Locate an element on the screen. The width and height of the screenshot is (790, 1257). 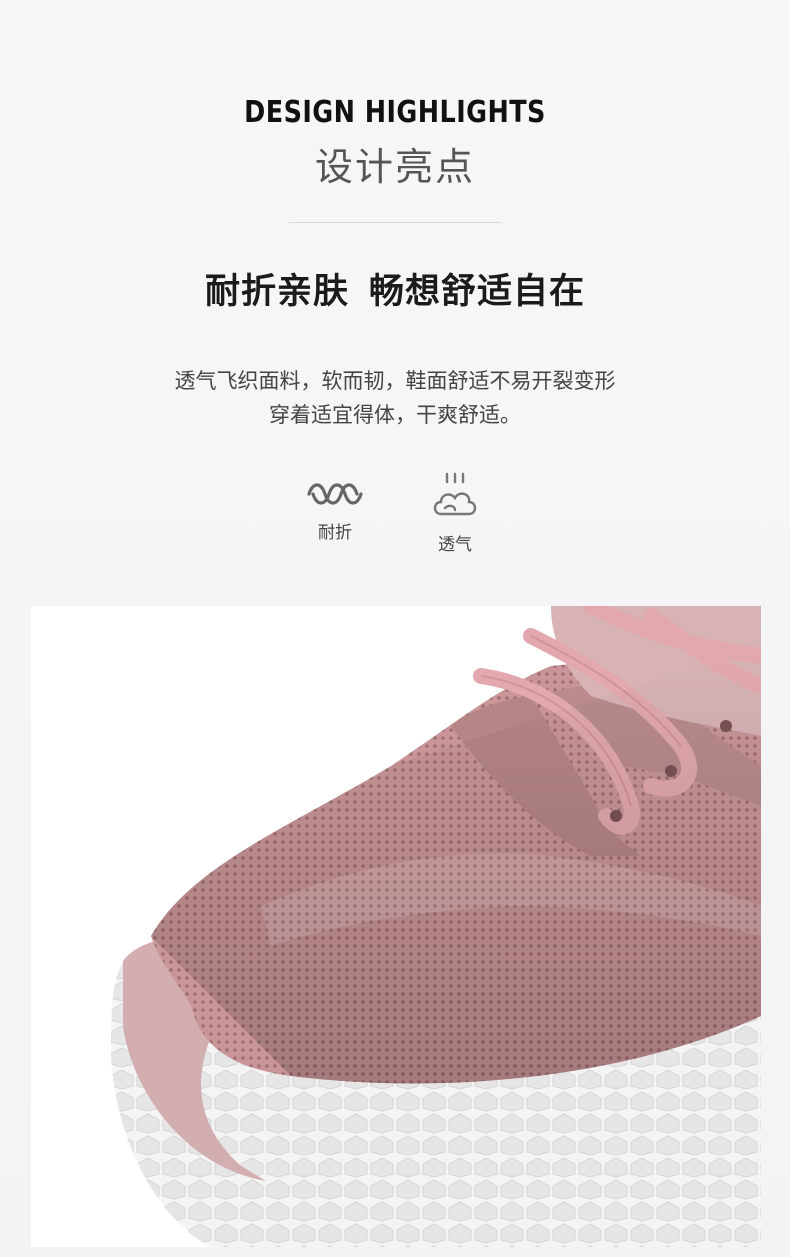
headline-part-1: 耐折亲肤 is located at coordinates (276, 292).